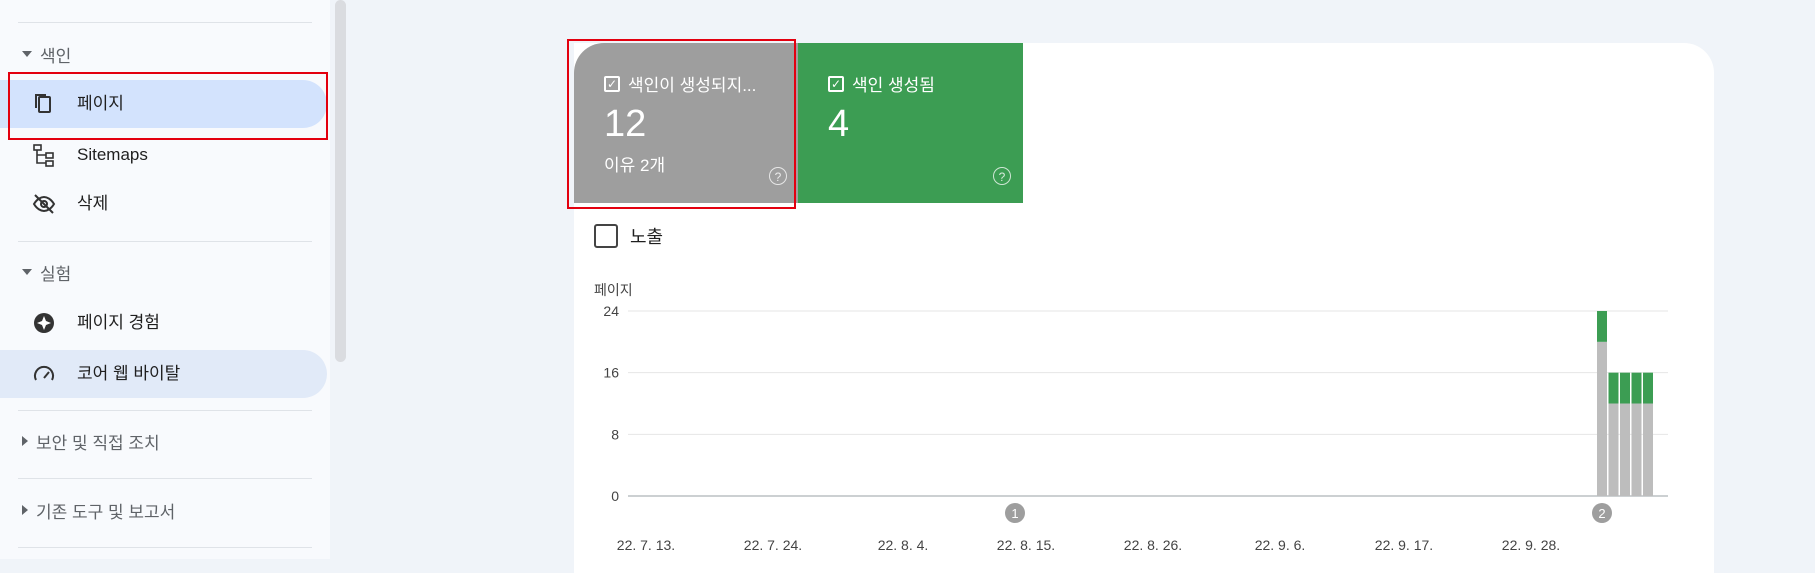 Image resolution: width=1815 pixels, height=573 pixels. Describe the element at coordinates (44, 204) in the screenshot. I see `removals-icon` at that location.